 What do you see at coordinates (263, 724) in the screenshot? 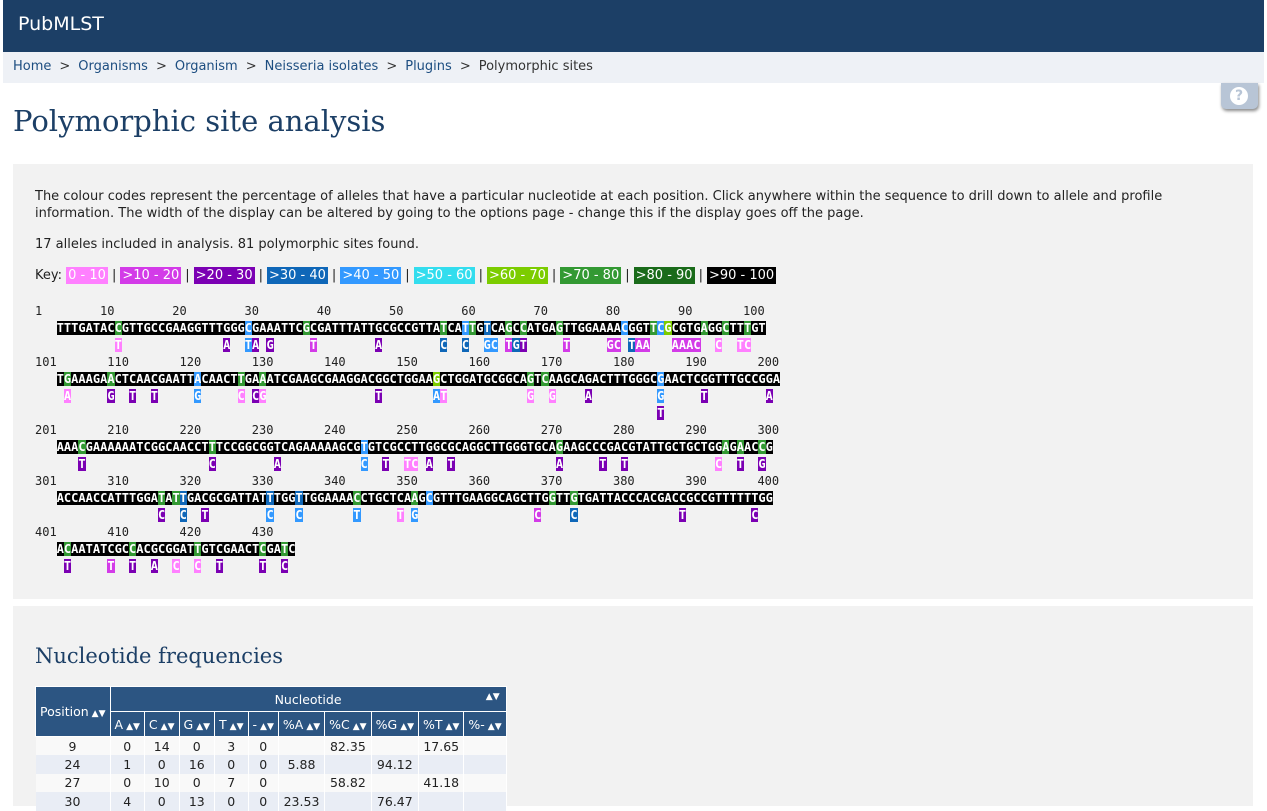
I see `column-header: - ▲▼` at bounding box center [263, 724].